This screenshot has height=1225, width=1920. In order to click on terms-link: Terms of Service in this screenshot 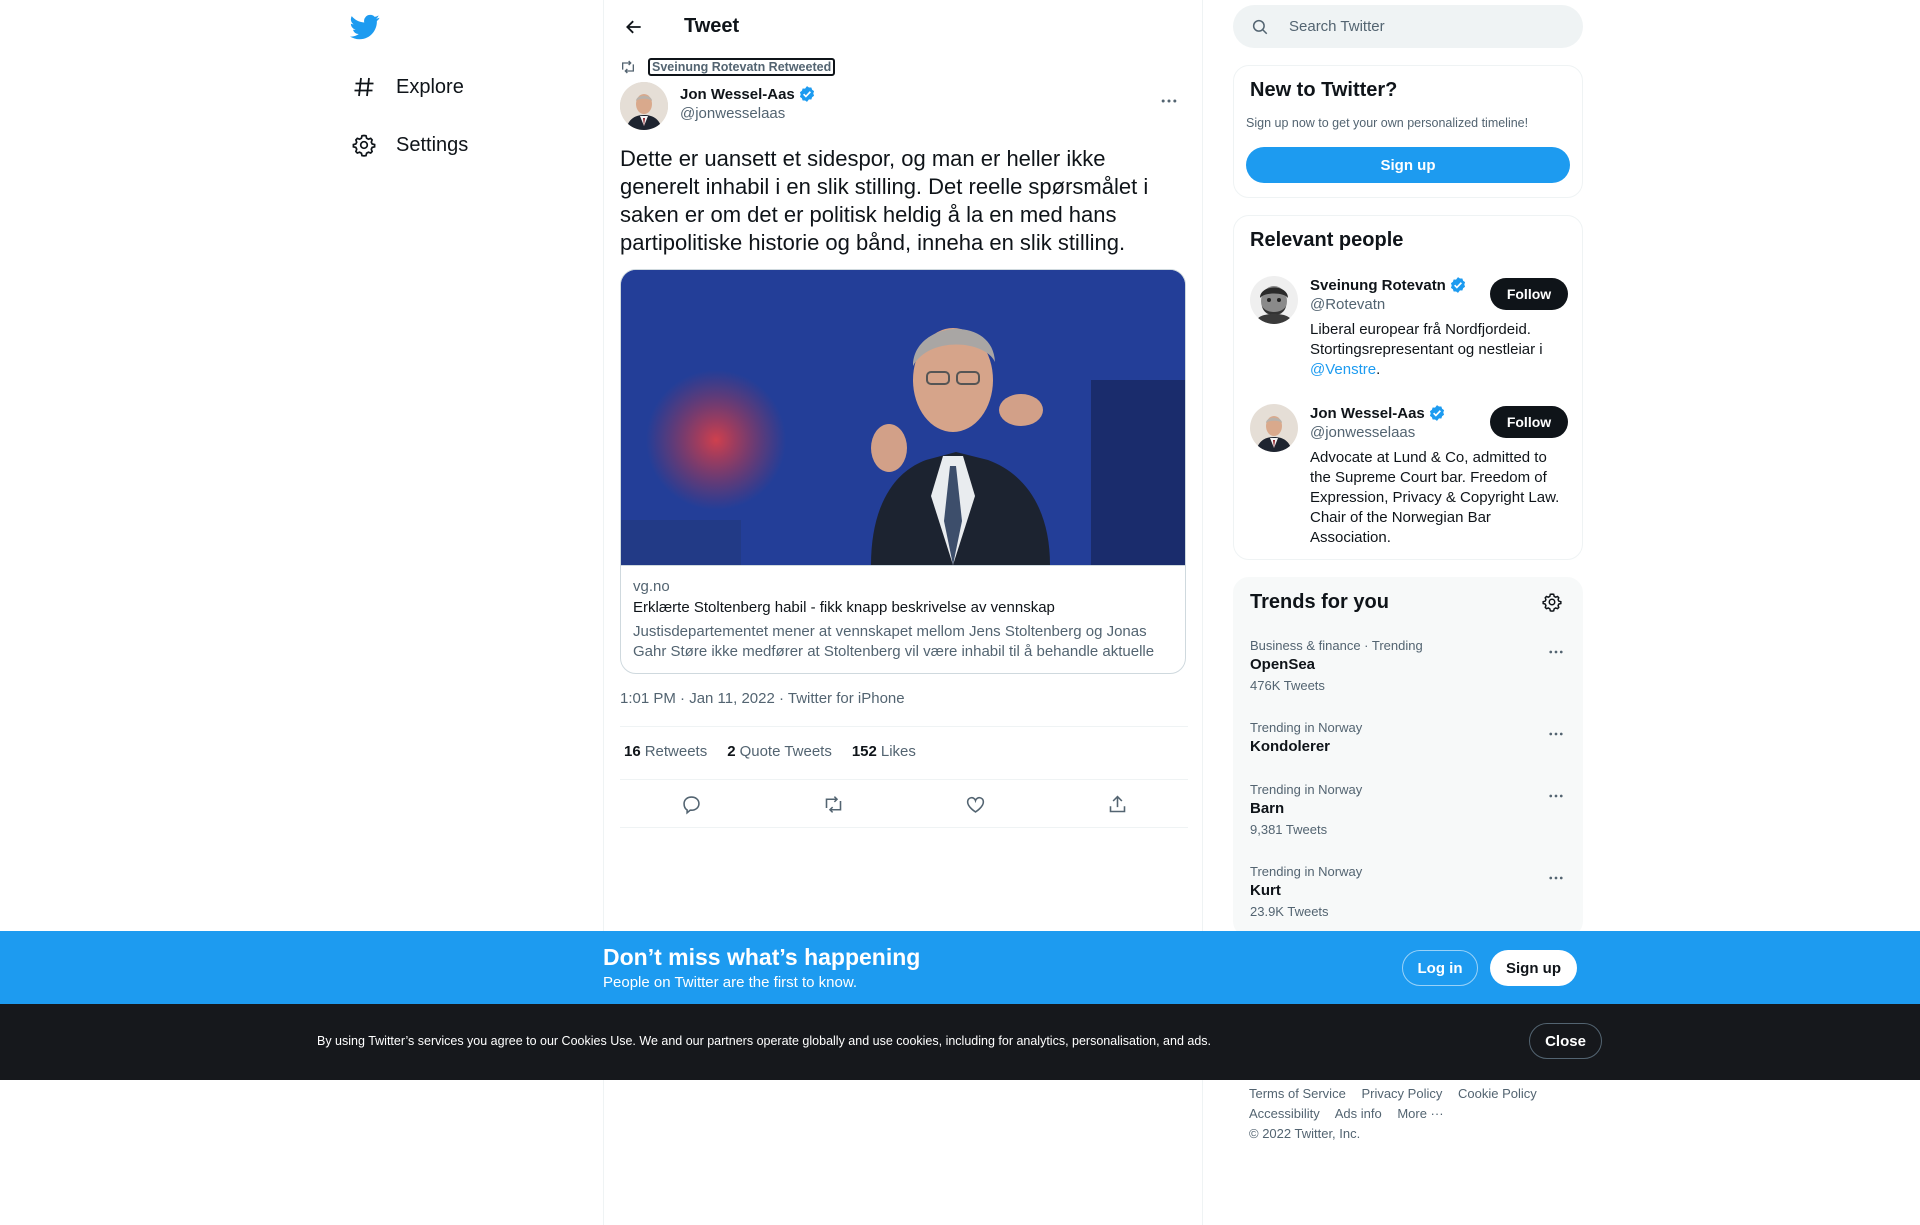, I will do `click(1297, 1093)`.